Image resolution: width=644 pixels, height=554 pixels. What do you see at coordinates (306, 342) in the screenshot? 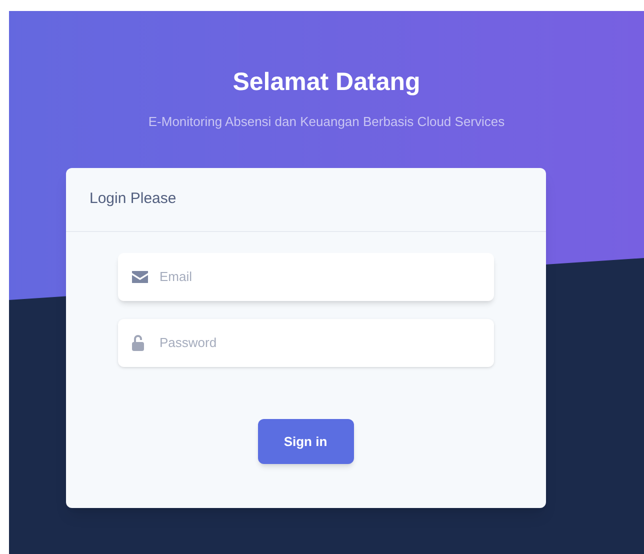
I see `password-field: Password` at bounding box center [306, 342].